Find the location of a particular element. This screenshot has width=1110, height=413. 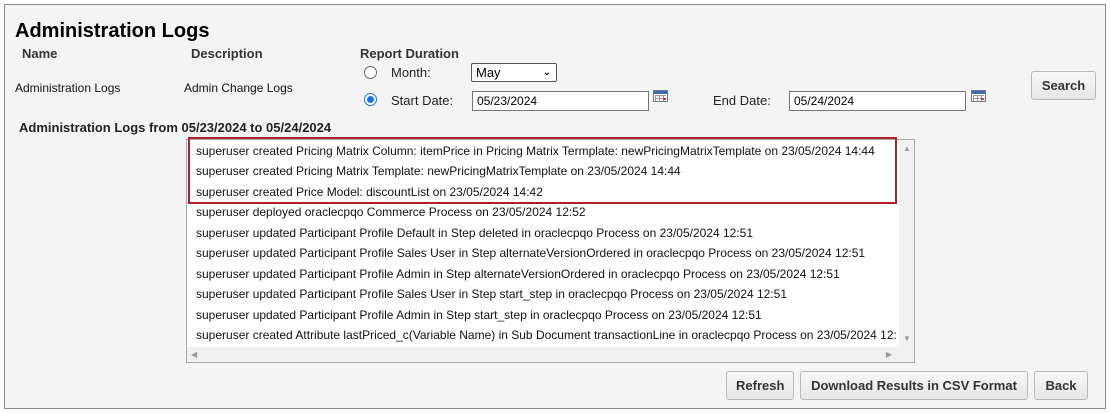

download-csv-button: Download Results in CSV Format is located at coordinates (914, 385).